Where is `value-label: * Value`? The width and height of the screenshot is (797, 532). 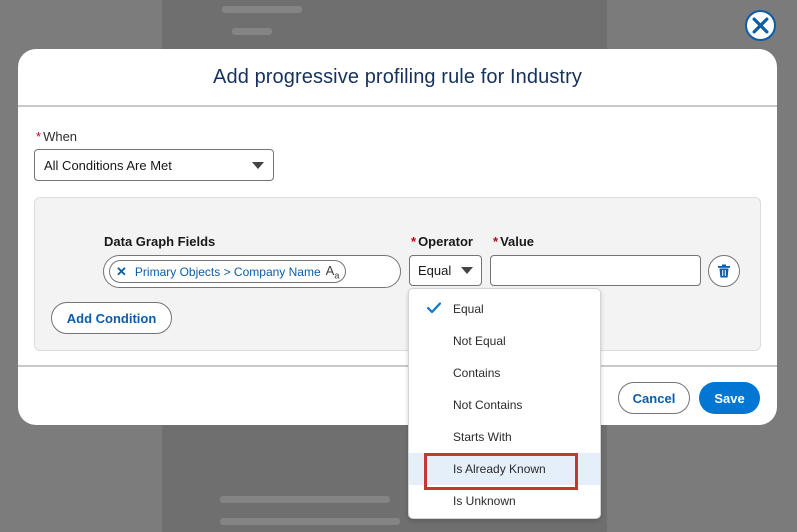
value-label: * Value is located at coordinates (513, 241).